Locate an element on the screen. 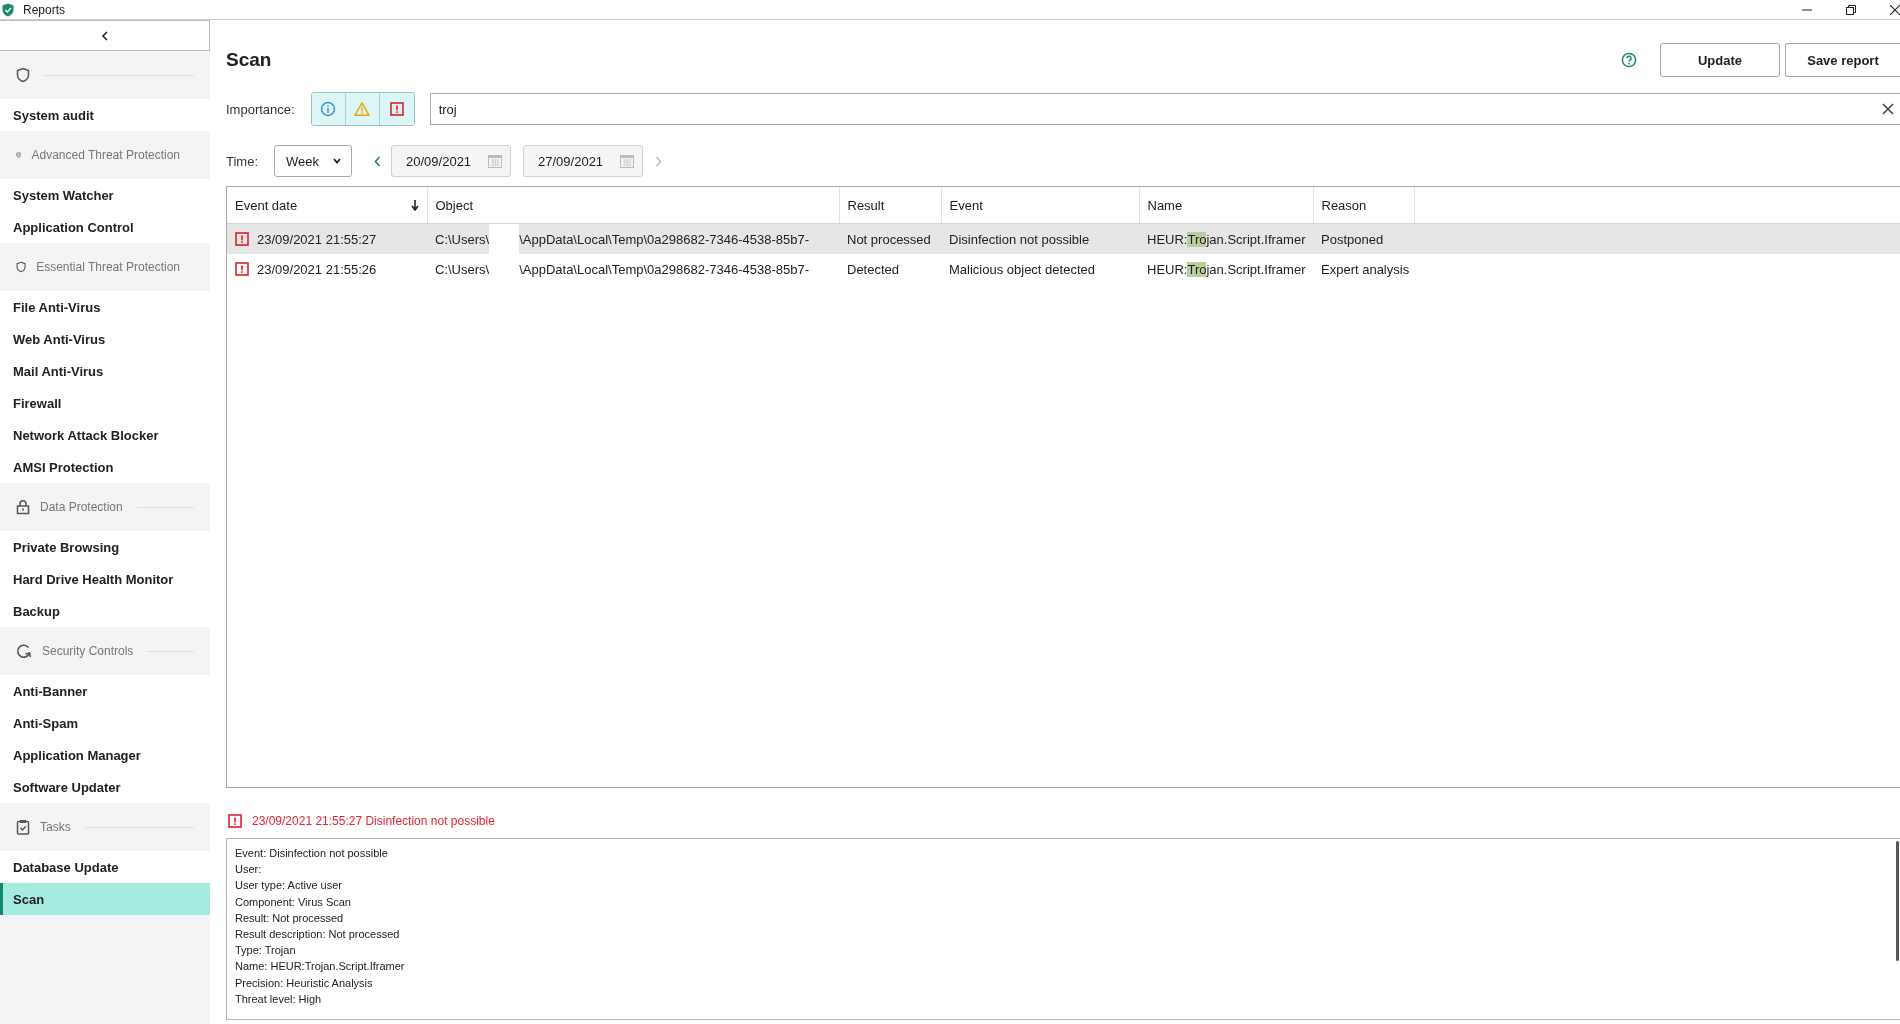 This screenshot has width=1900, height=1024. date-field: 27/09/2021 is located at coordinates (583, 161).